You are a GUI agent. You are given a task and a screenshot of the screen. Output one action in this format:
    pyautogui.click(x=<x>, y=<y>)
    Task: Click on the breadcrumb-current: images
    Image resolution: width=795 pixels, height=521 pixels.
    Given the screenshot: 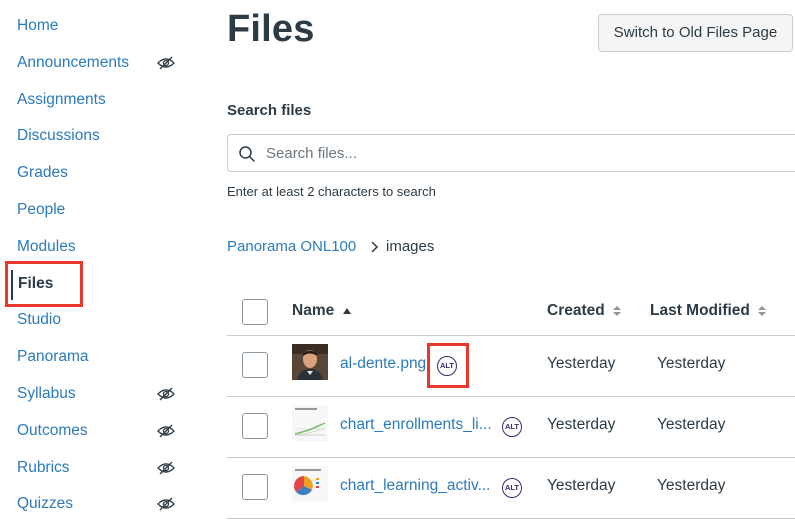 What is the action you would take?
    pyautogui.click(x=410, y=246)
    